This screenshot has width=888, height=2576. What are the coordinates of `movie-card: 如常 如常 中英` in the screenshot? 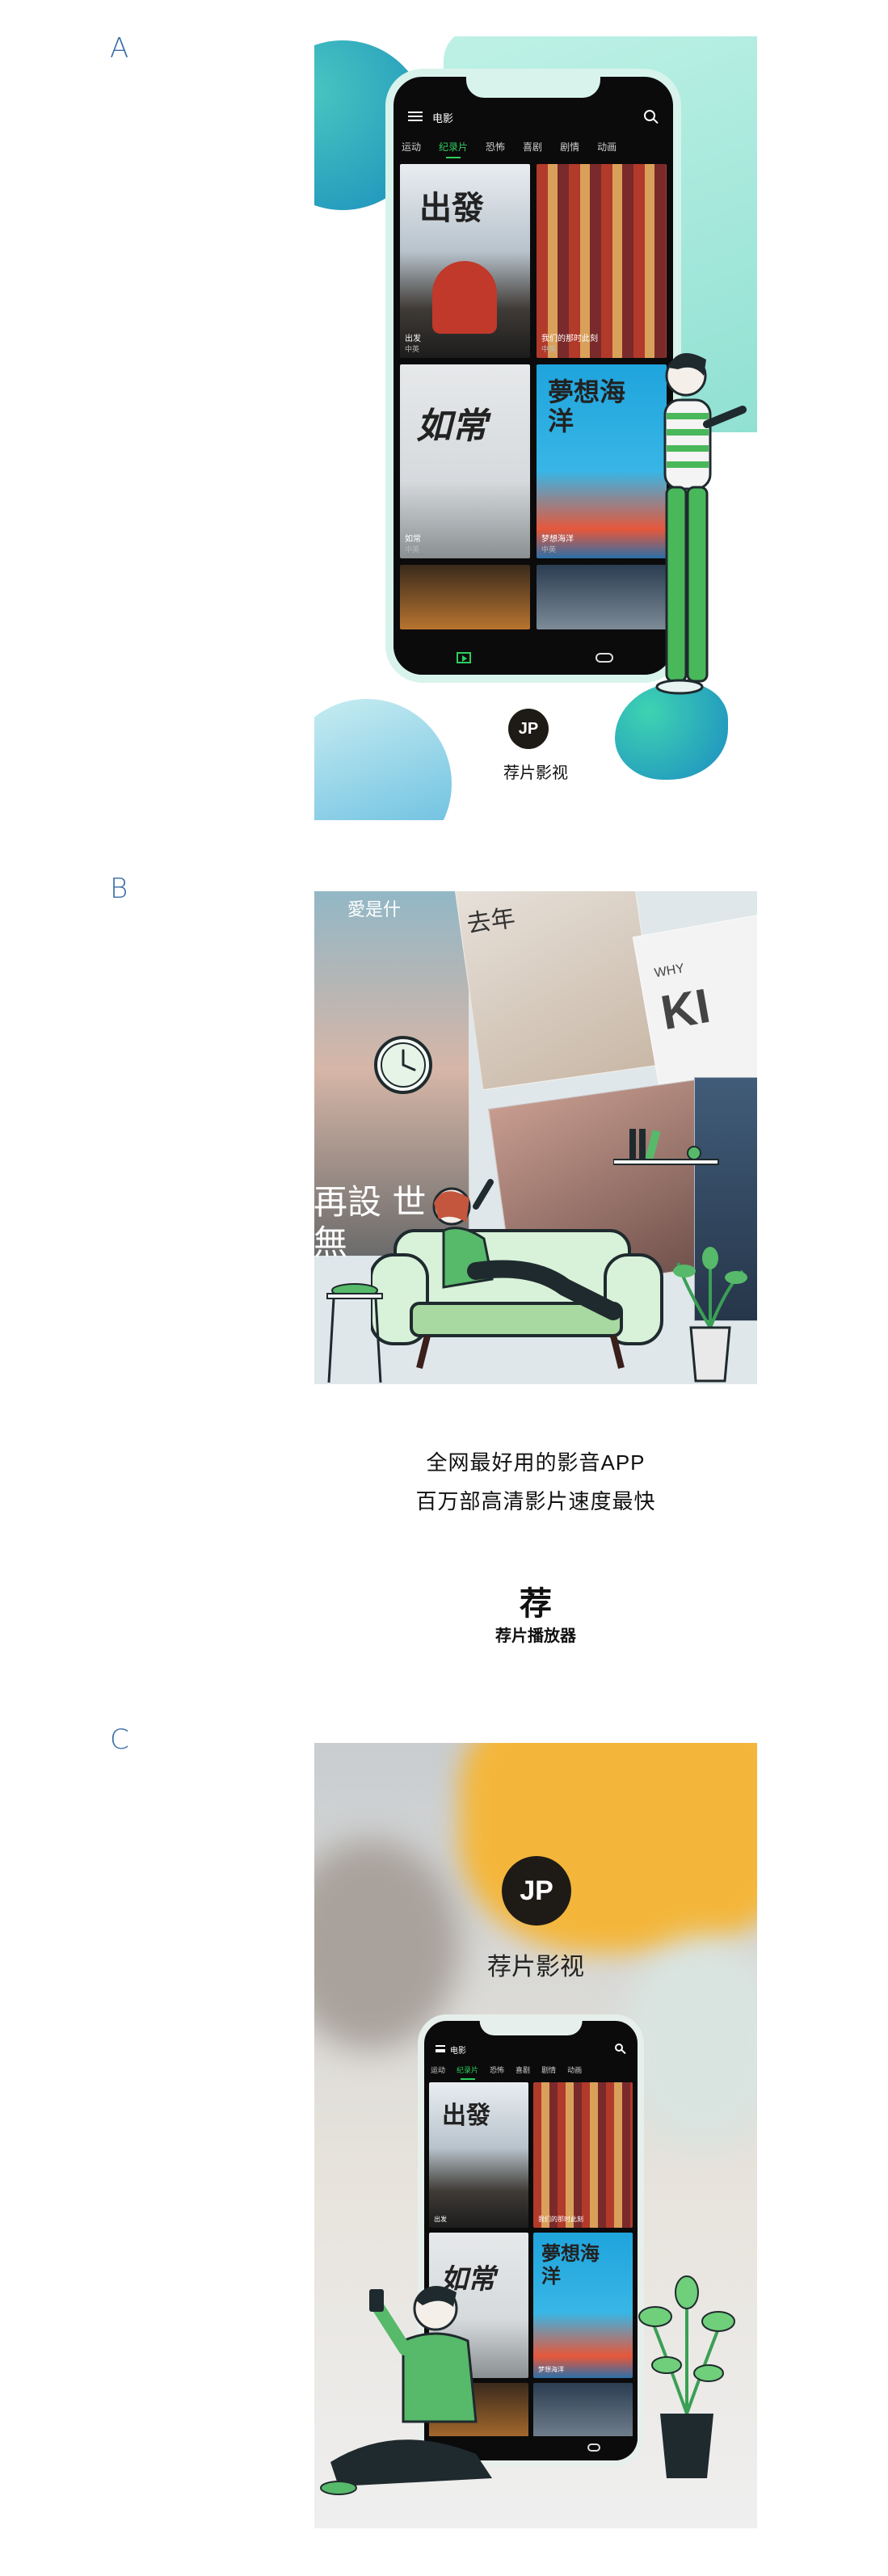 It's located at (465, 461).